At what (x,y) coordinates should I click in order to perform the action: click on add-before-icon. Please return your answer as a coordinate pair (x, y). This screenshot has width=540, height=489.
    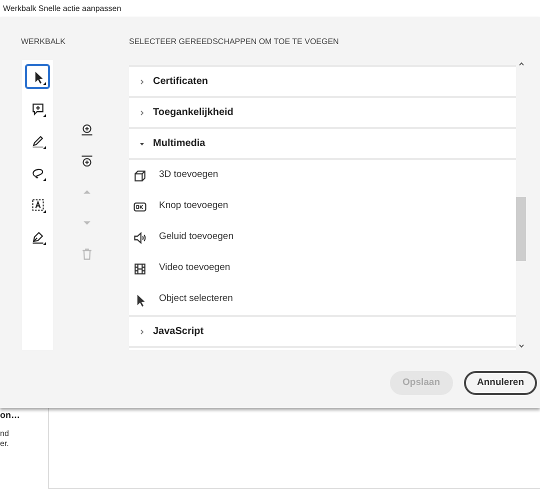
    Looking at the image, I should click on (87, 130).